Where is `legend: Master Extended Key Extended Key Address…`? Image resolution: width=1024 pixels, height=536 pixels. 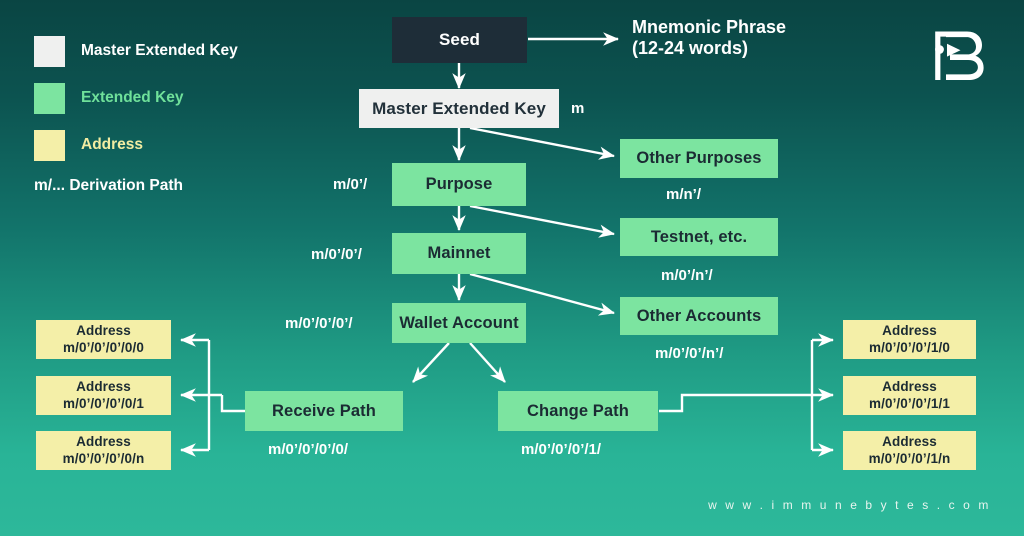 legend: Master Extended Key Extended Key Address… is located at coordinates (136, 115).